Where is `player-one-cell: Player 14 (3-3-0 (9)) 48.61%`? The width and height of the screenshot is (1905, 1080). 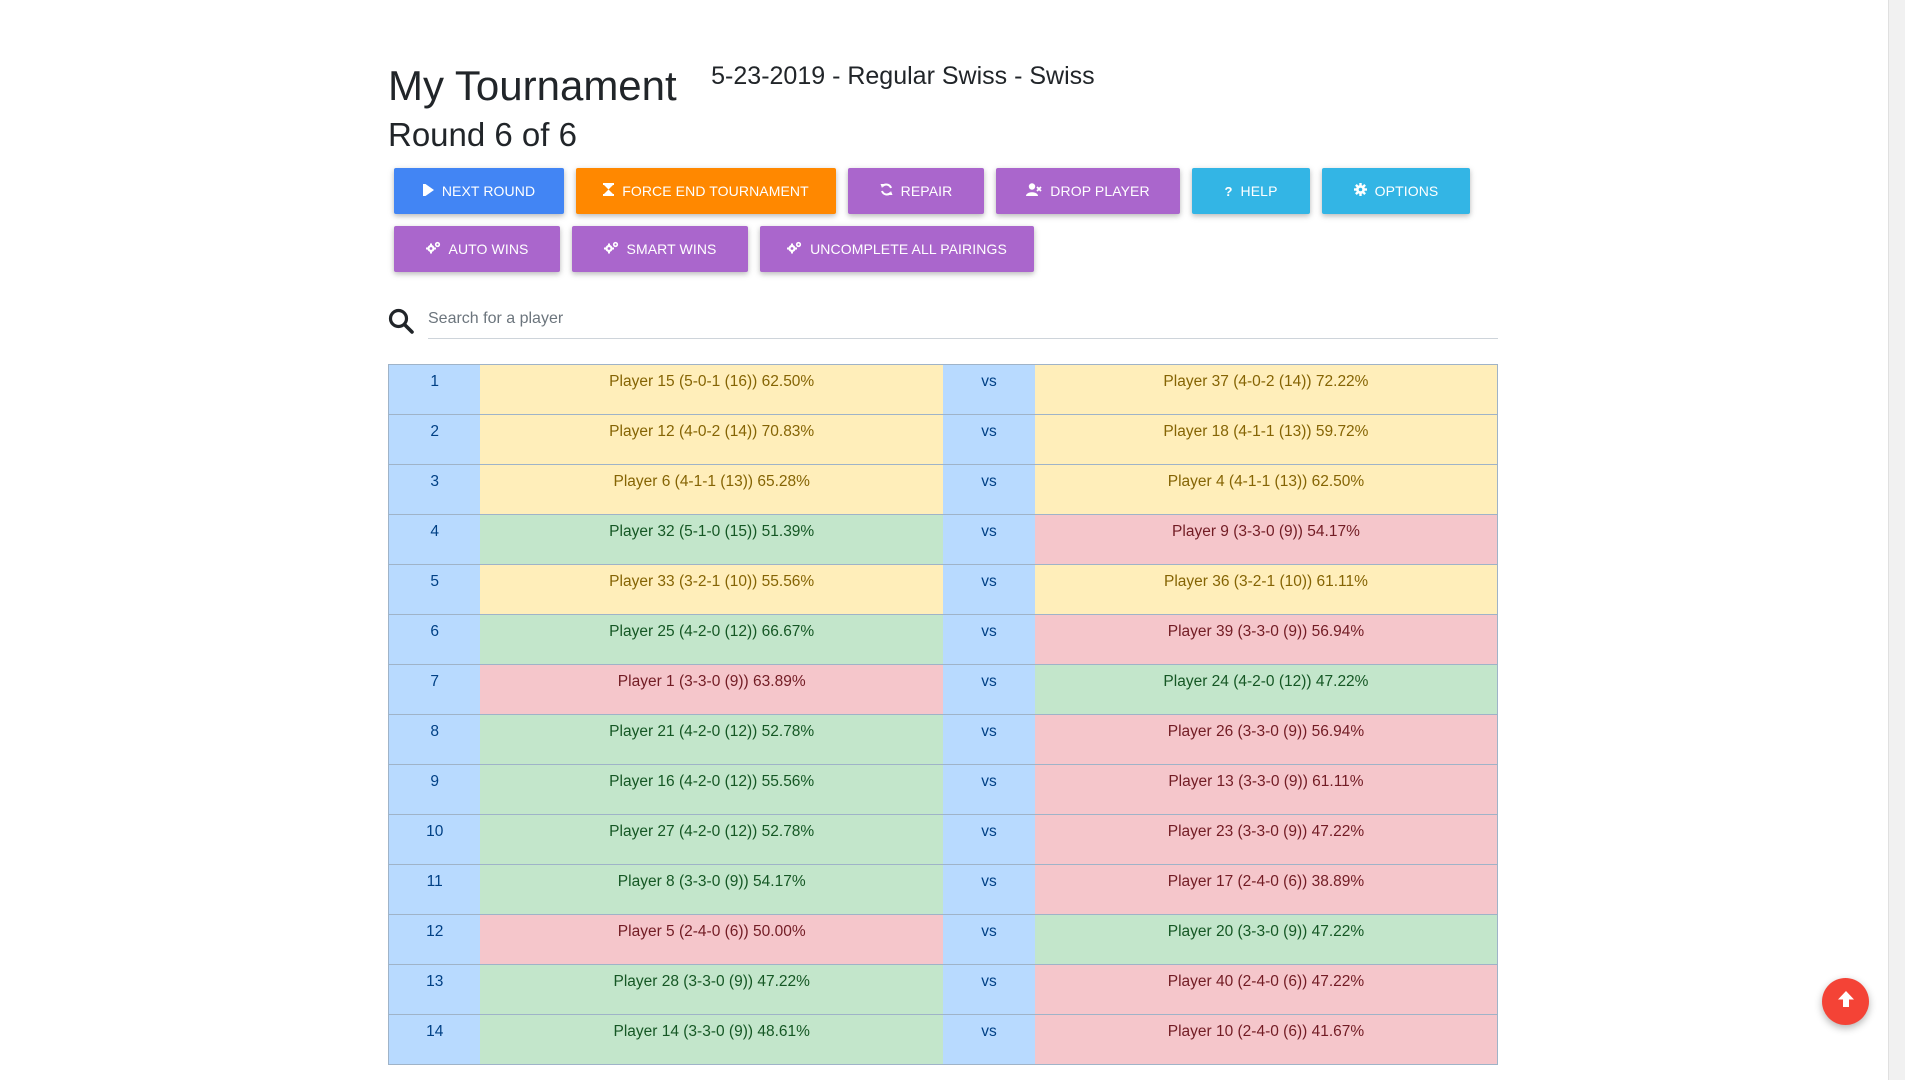 player-one-cell: Player 14 (3-3-0 (9)) 48.61% is located at coordinates (711, 1039).